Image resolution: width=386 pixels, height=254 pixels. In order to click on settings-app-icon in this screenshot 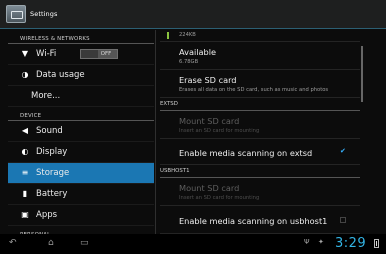, I will do `click(16, 14)`.